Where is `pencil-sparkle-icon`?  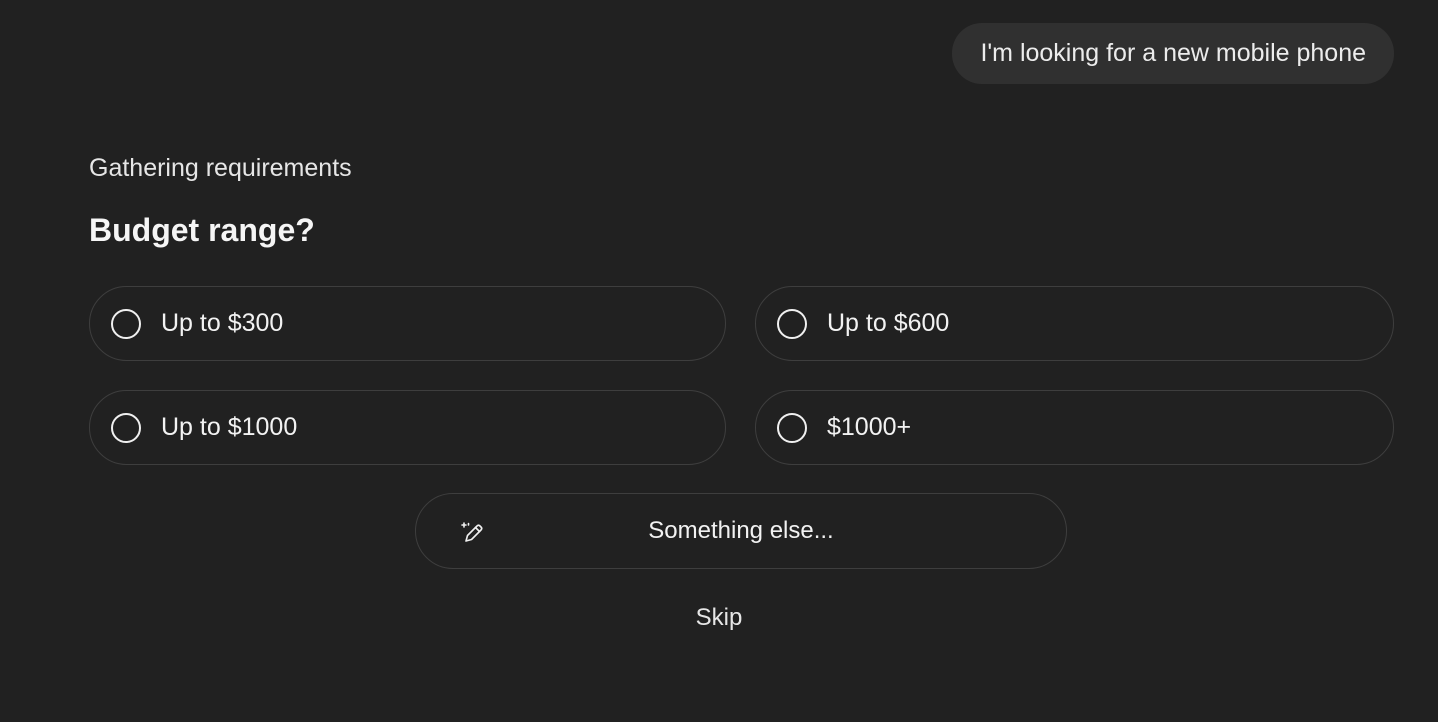 pencil-sparkle-icon is located at coordinates (472, 532).